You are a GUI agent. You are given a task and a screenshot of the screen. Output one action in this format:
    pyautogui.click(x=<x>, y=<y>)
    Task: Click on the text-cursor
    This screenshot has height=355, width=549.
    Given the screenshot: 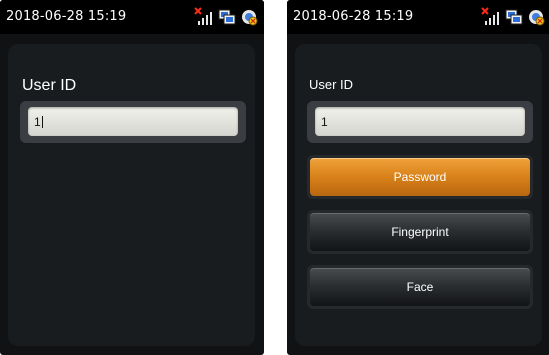 What is the action you would take?
    pyautogui.click(x=42, y=122)
    